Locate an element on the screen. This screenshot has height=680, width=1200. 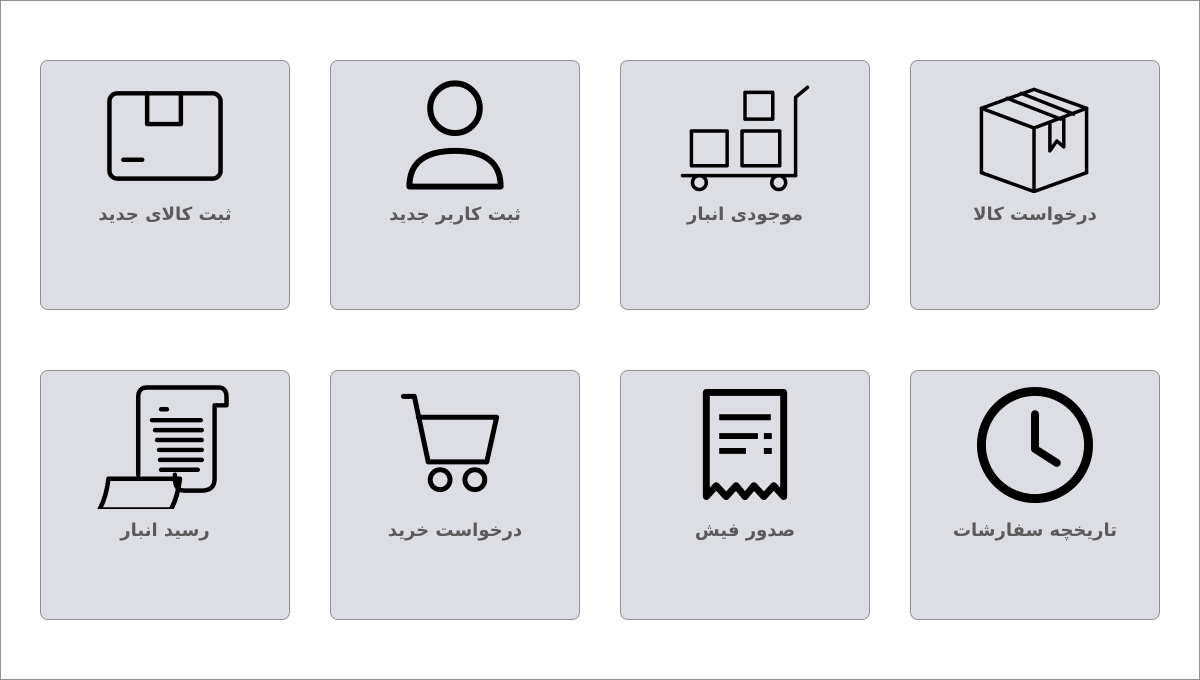
tile-issue-receipt: صدور فیش is located at coordinates (745, 495).